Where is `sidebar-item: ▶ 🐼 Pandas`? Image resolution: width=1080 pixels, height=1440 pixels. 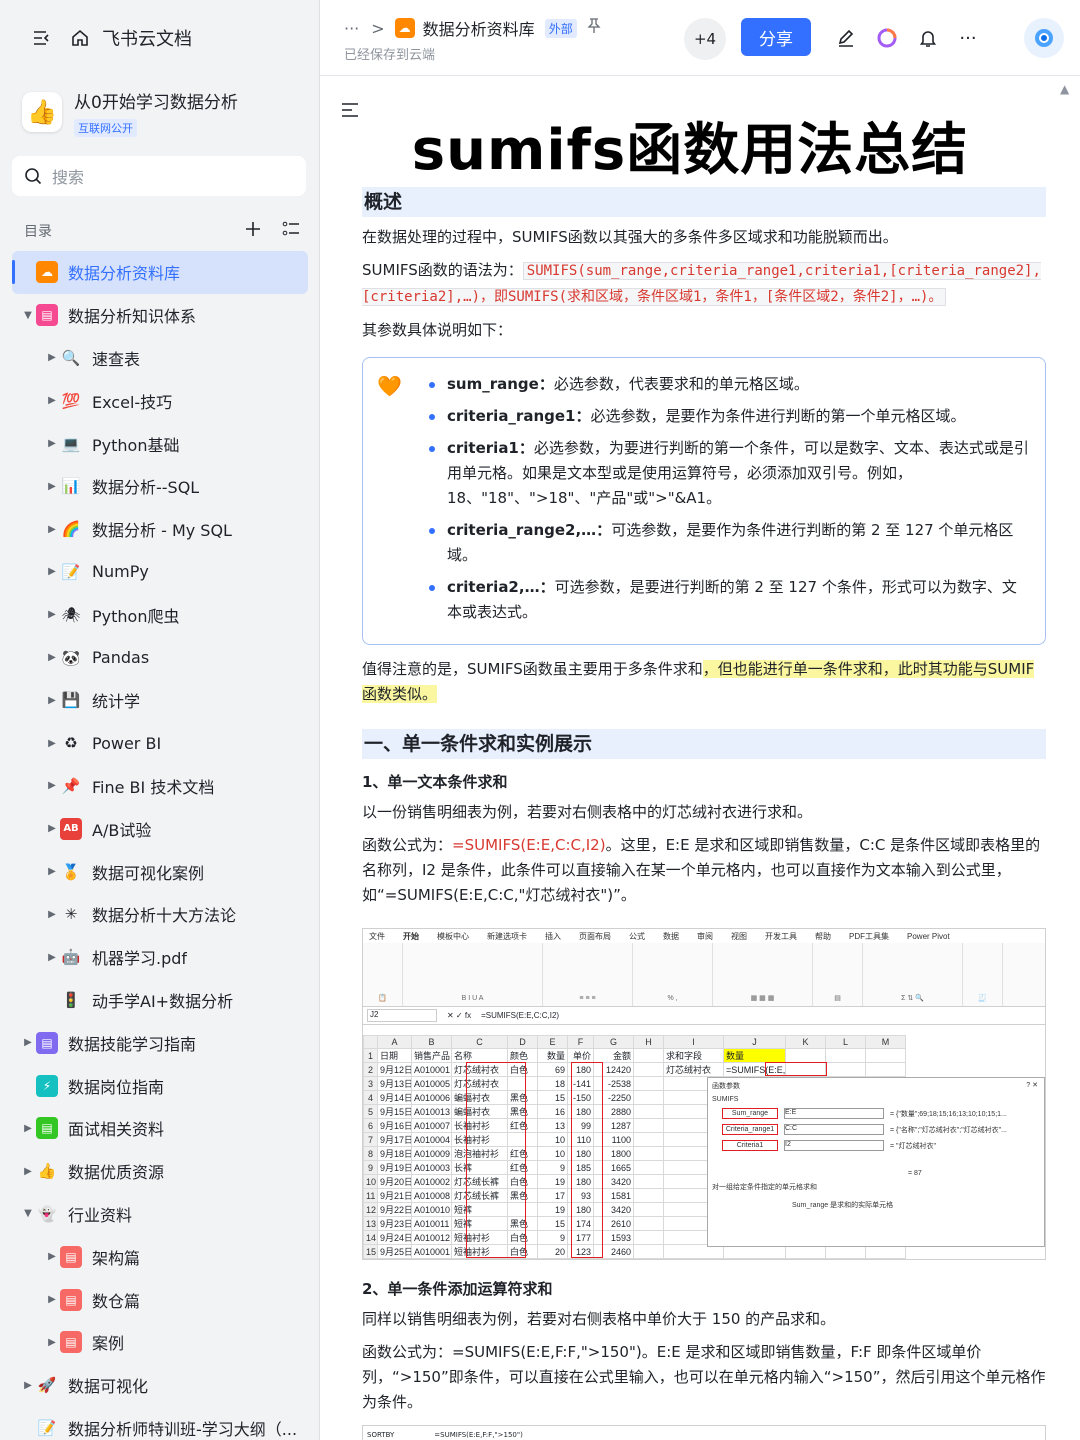
sidebar-item: ▶ 🐼 Pandas is located at coordinates (159, 657).